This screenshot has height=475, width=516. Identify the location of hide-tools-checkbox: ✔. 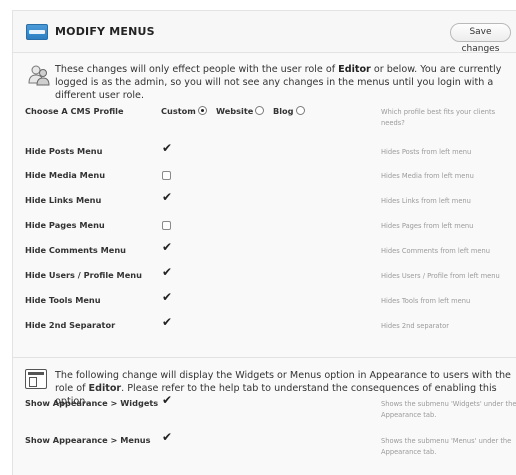
(167, 298).